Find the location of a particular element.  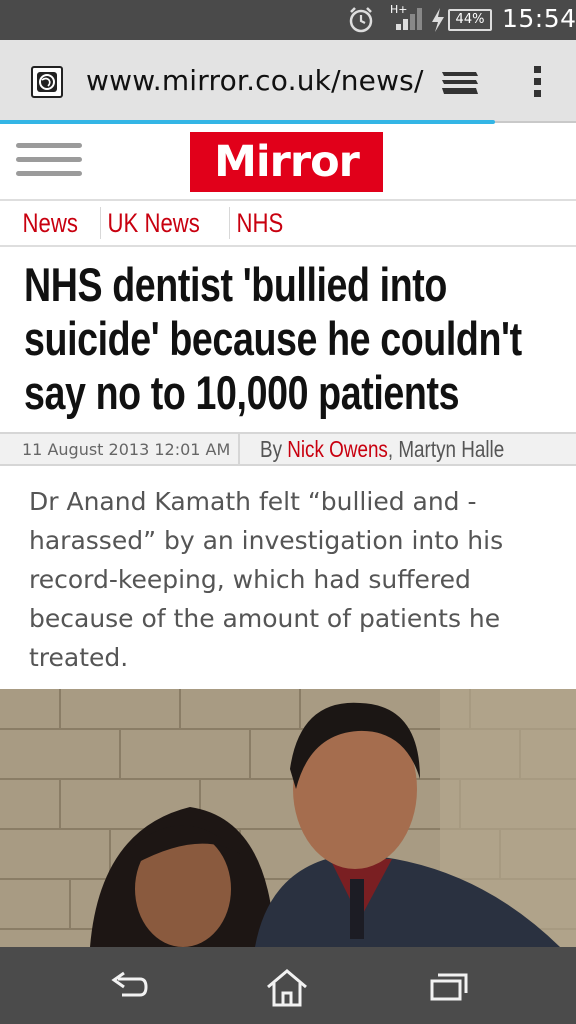

site-header: Mirror is located at coordinates (288, 162).